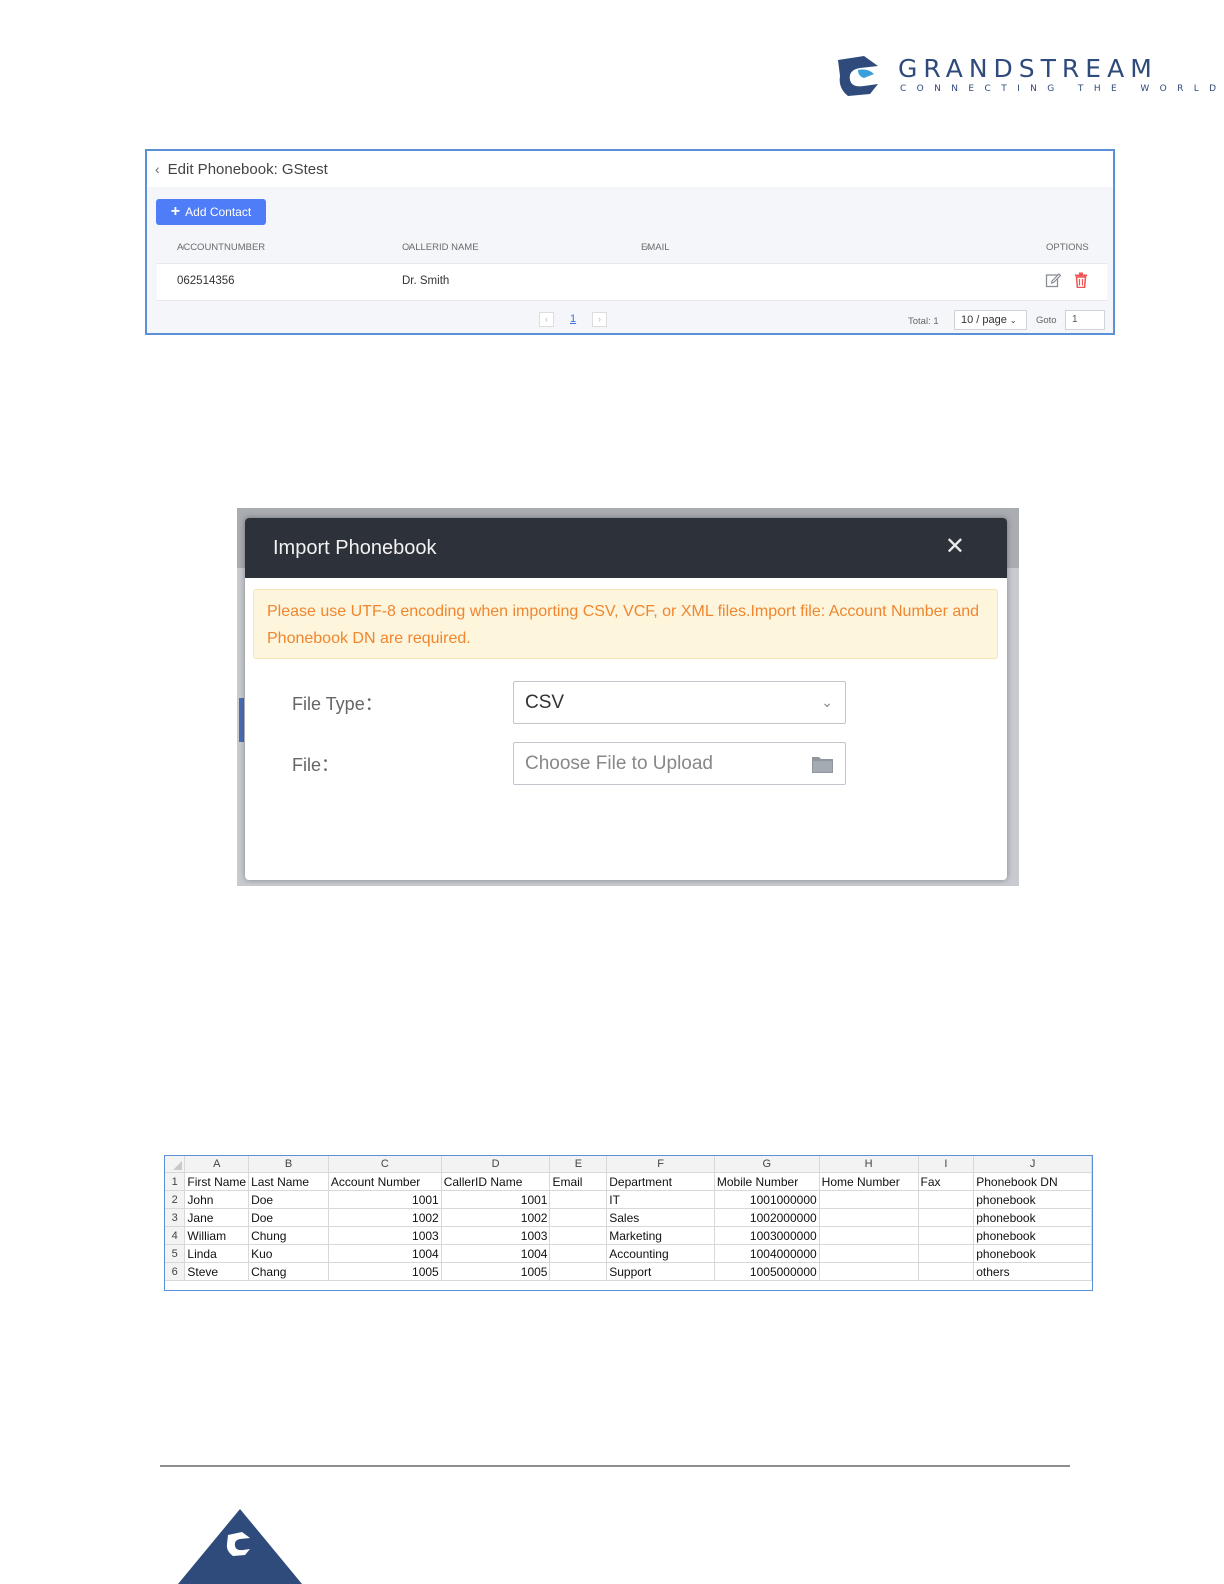 This screenshot has height=1584, width=1224. I want to click on select-all-corner, so click(175, 1164).